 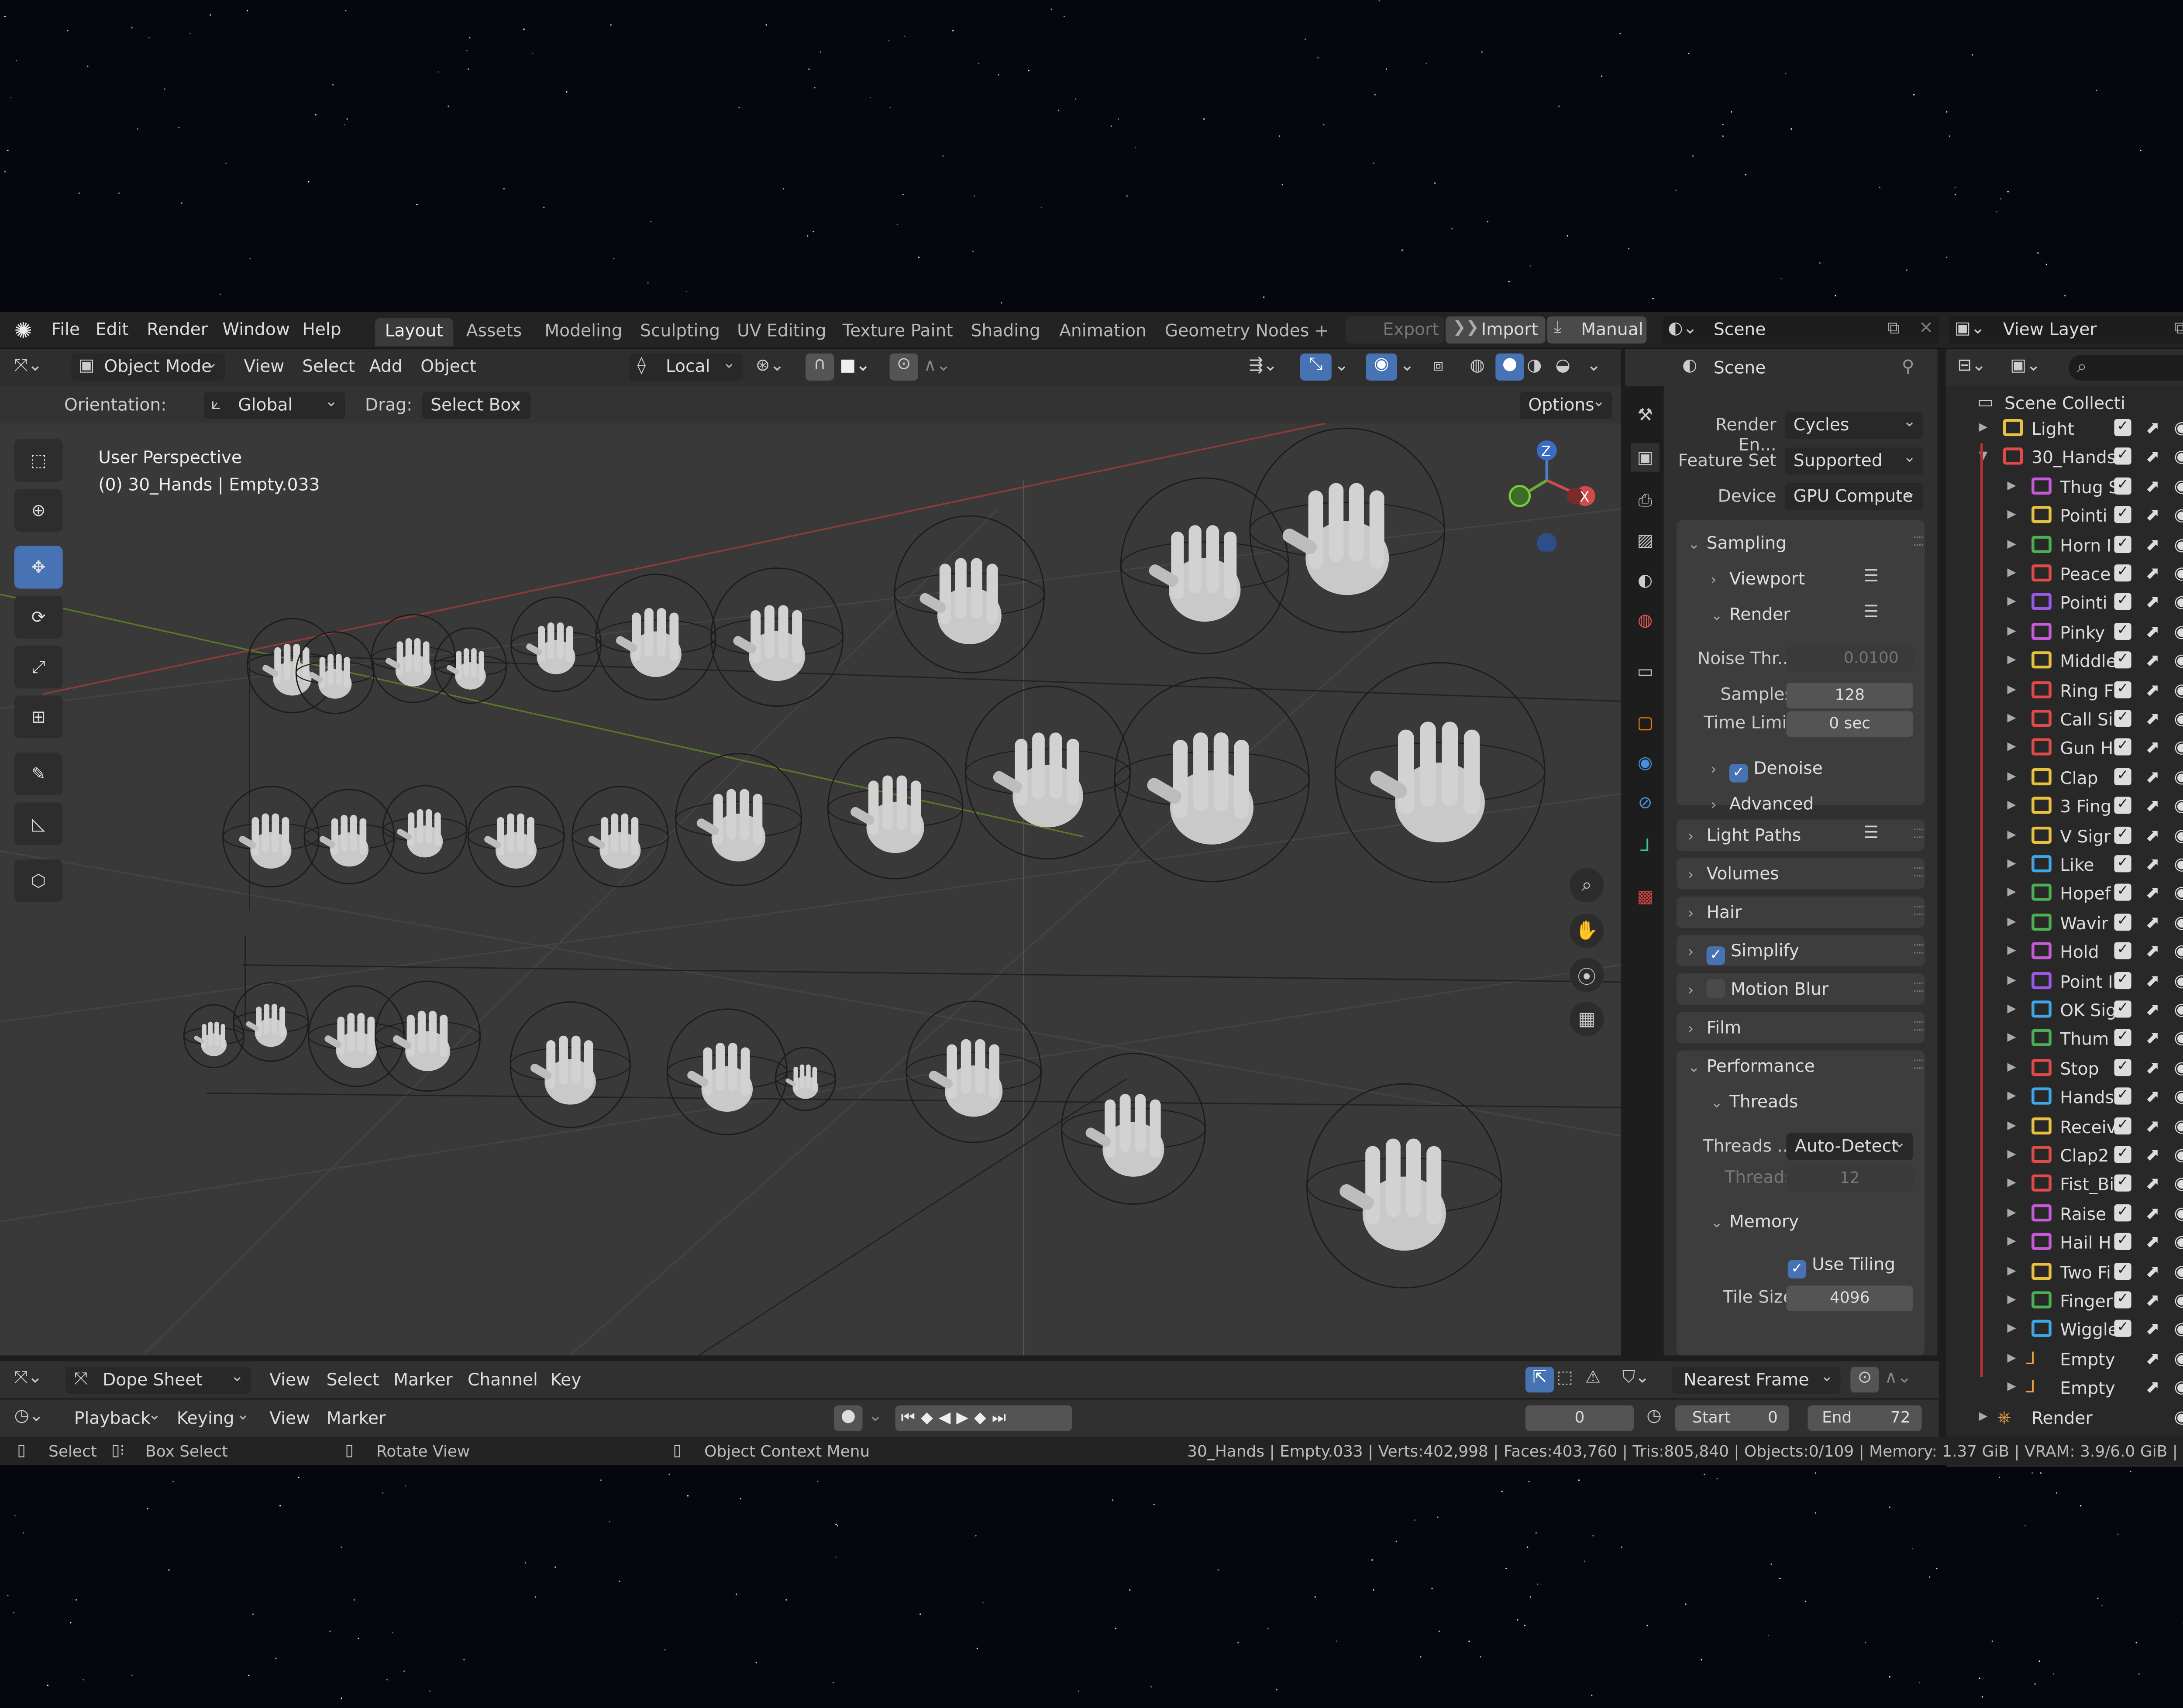 What do you see at coordinates (1758, 579) in the screenshot?
I see `viewport-subpanel: › Viewport` at bounding box center [1758, 579].